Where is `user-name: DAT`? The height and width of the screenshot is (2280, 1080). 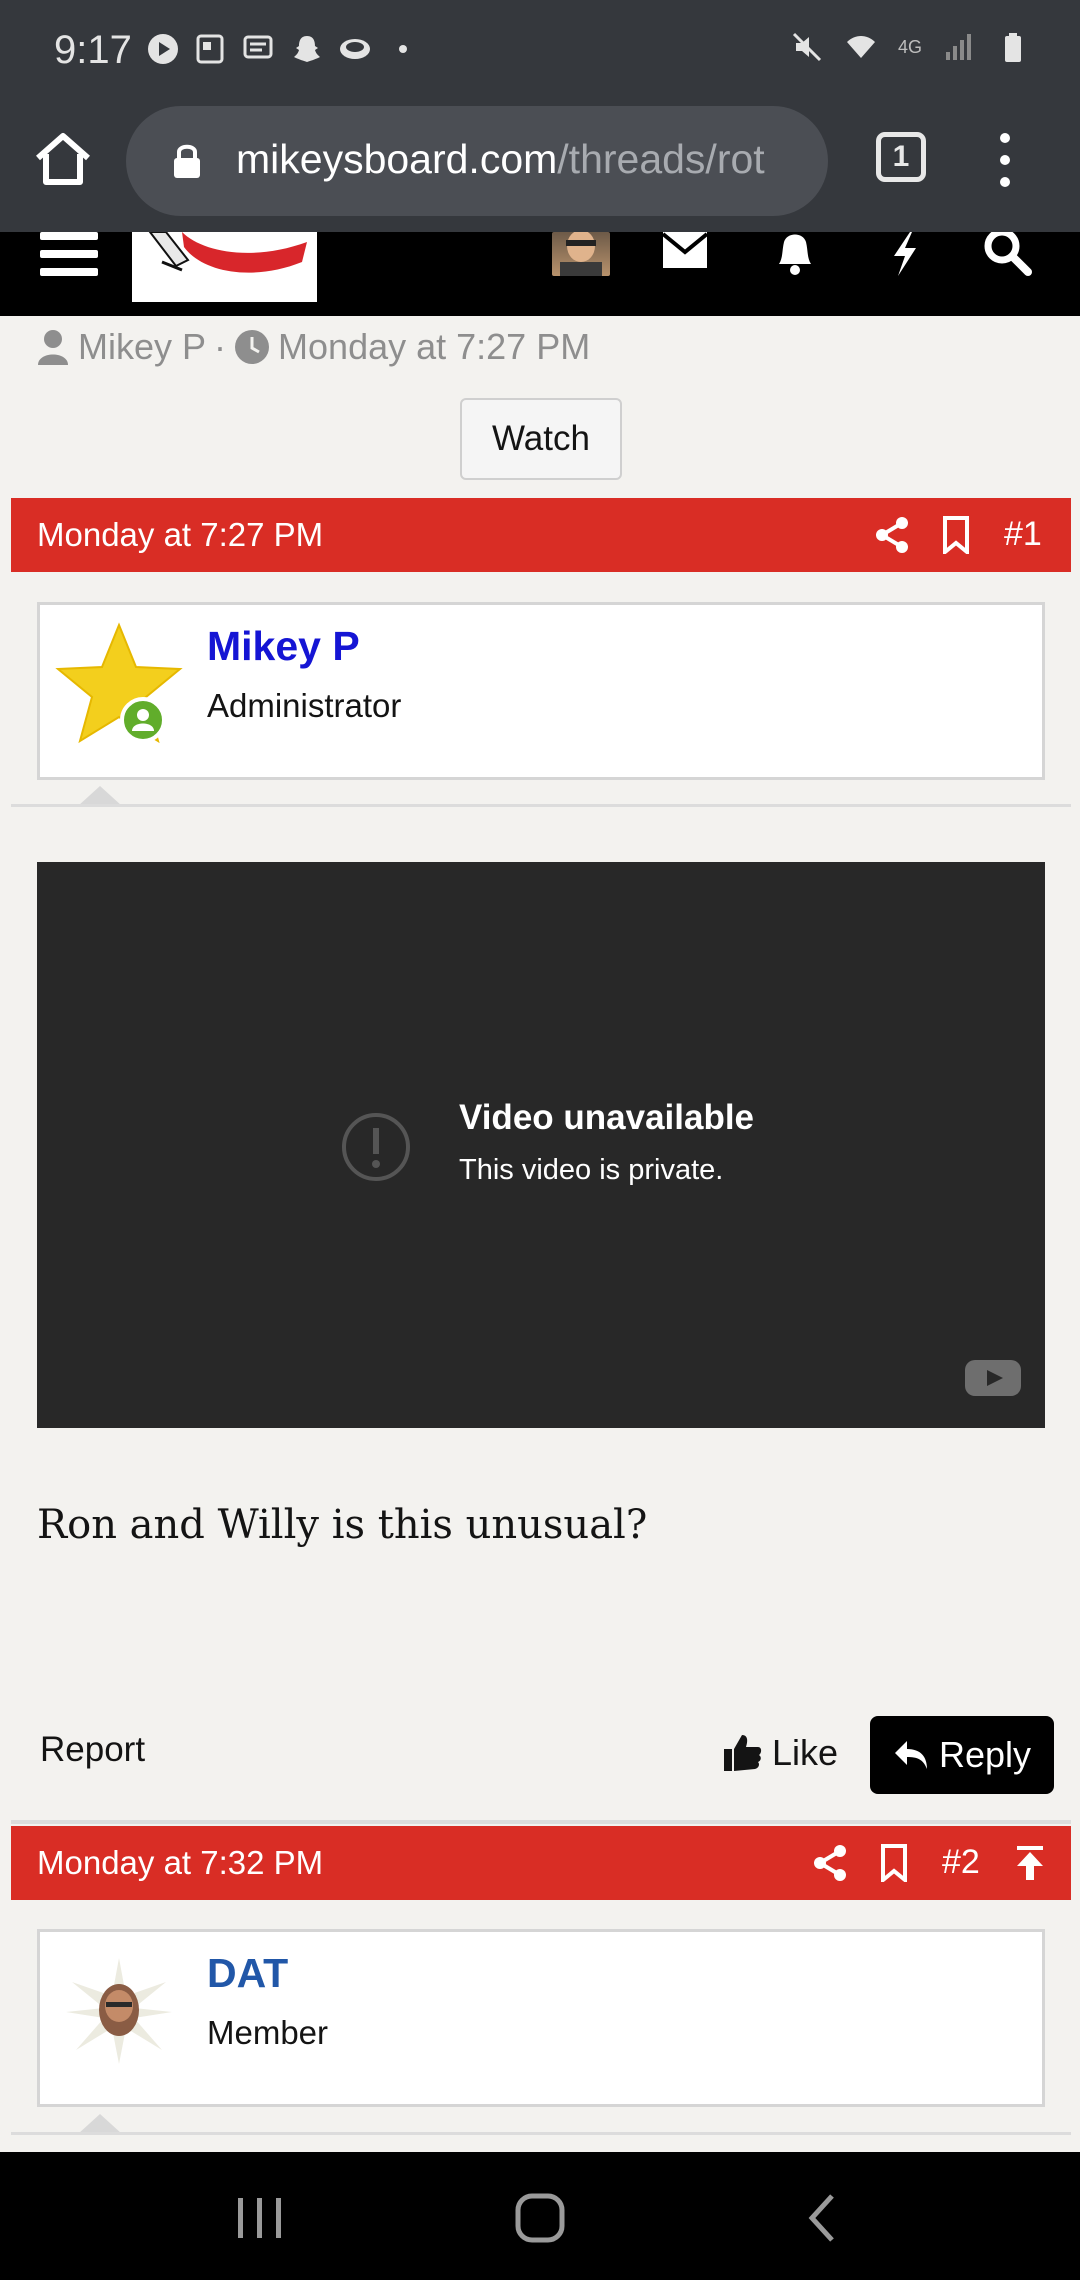 user-name: DAT is located at coordinates (247, 1973).